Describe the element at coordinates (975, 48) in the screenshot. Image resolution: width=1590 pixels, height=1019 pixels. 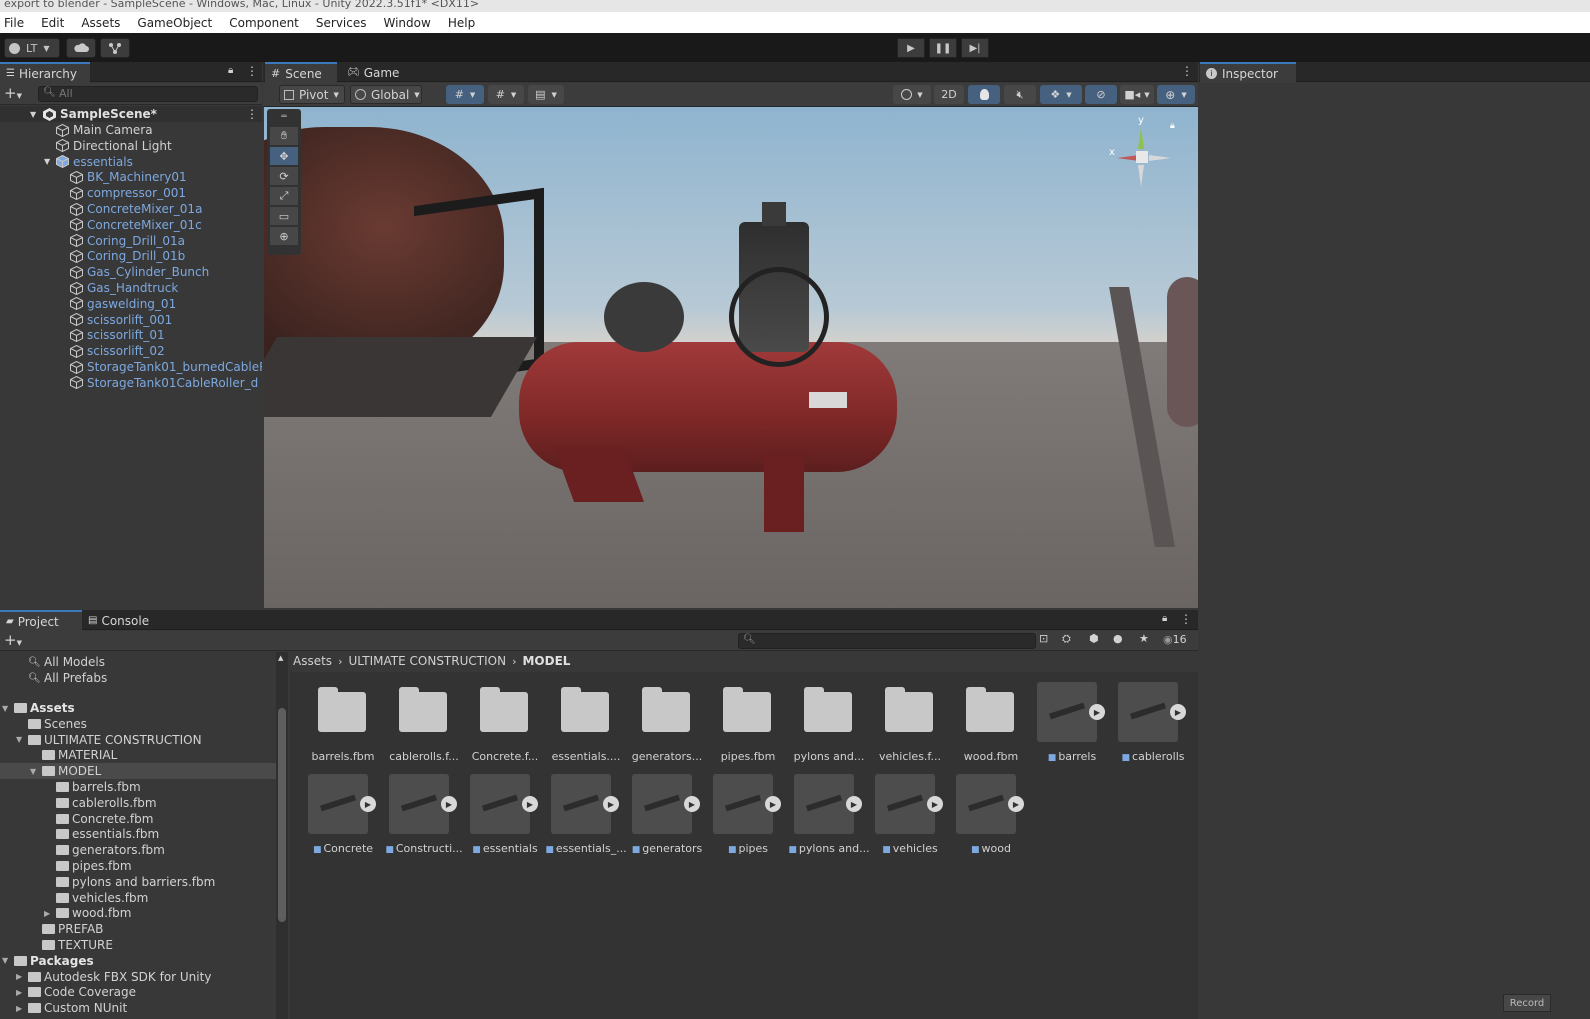
I see `step-button: ▶|` at that location.